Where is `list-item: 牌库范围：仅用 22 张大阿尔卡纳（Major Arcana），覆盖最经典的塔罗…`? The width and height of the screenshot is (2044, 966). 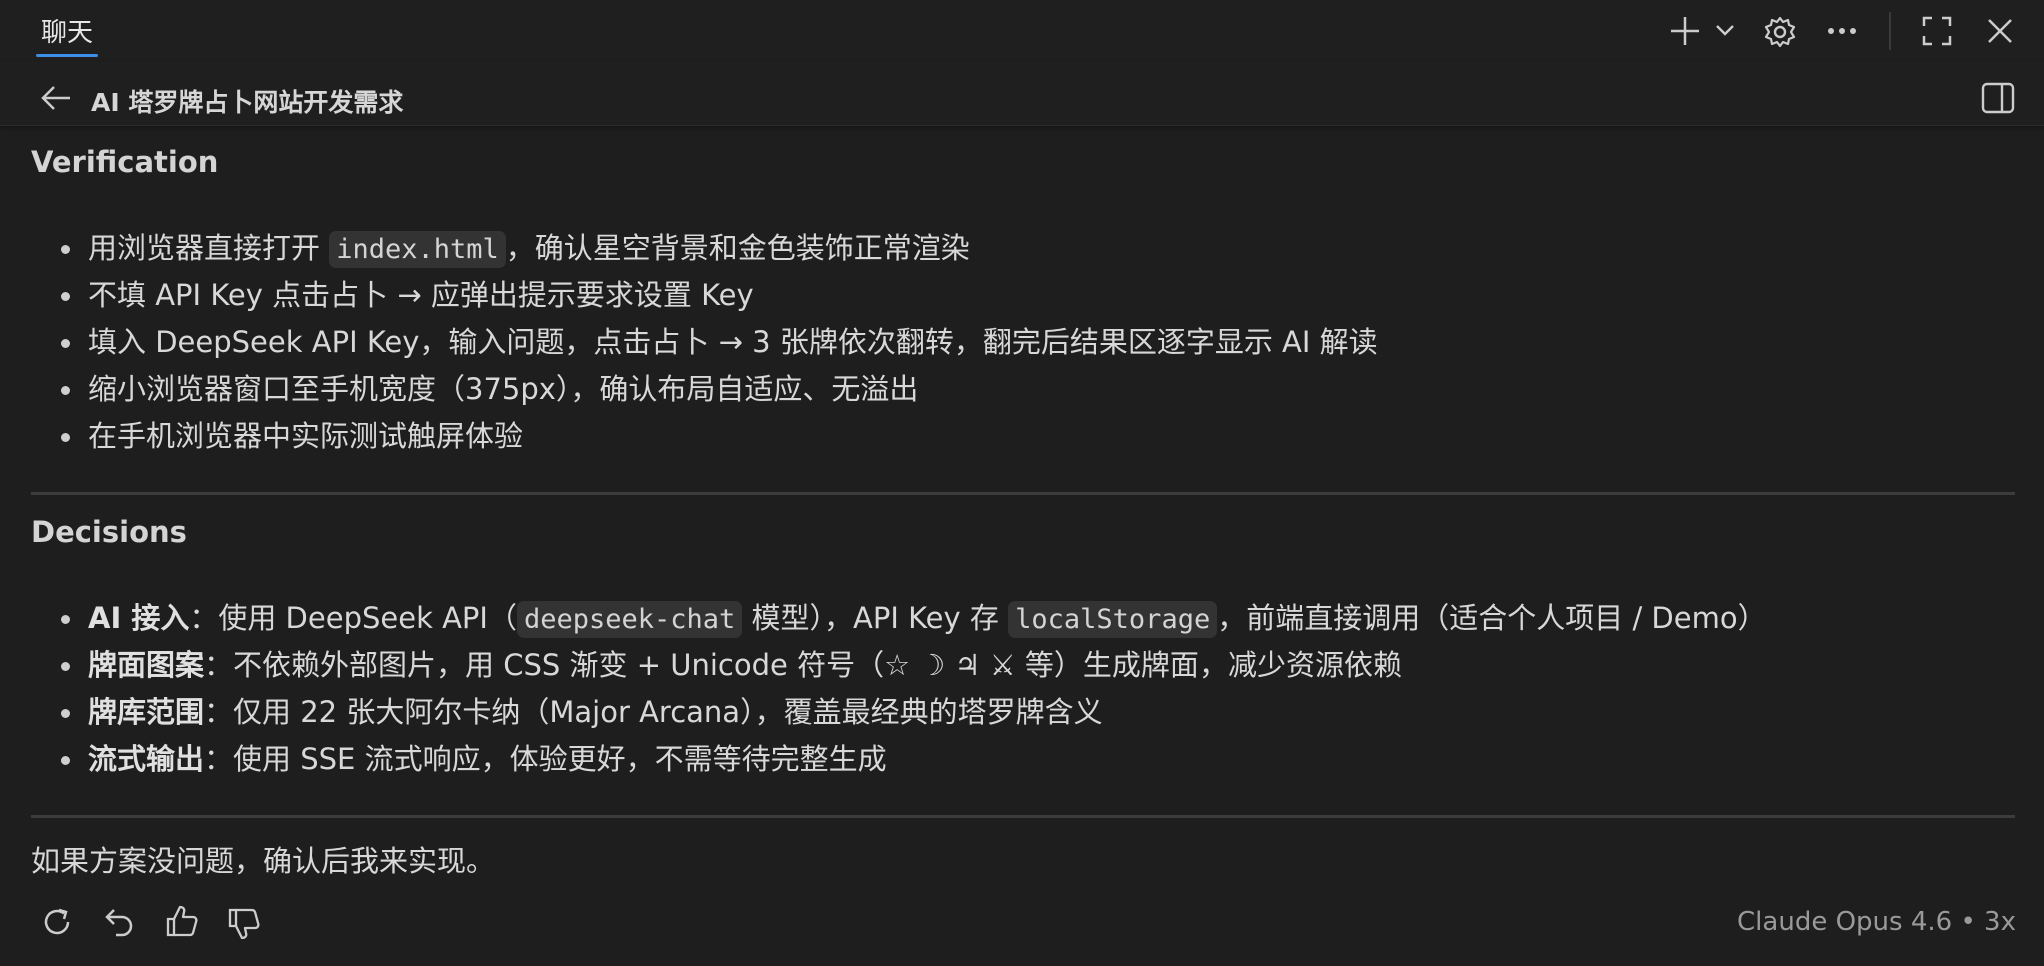 list-item: 牌库范围：仅用 22 张大阿尔卡纳（Major Arcana），覆盖最经典的塔罗… is located at coordinates (883, 712).